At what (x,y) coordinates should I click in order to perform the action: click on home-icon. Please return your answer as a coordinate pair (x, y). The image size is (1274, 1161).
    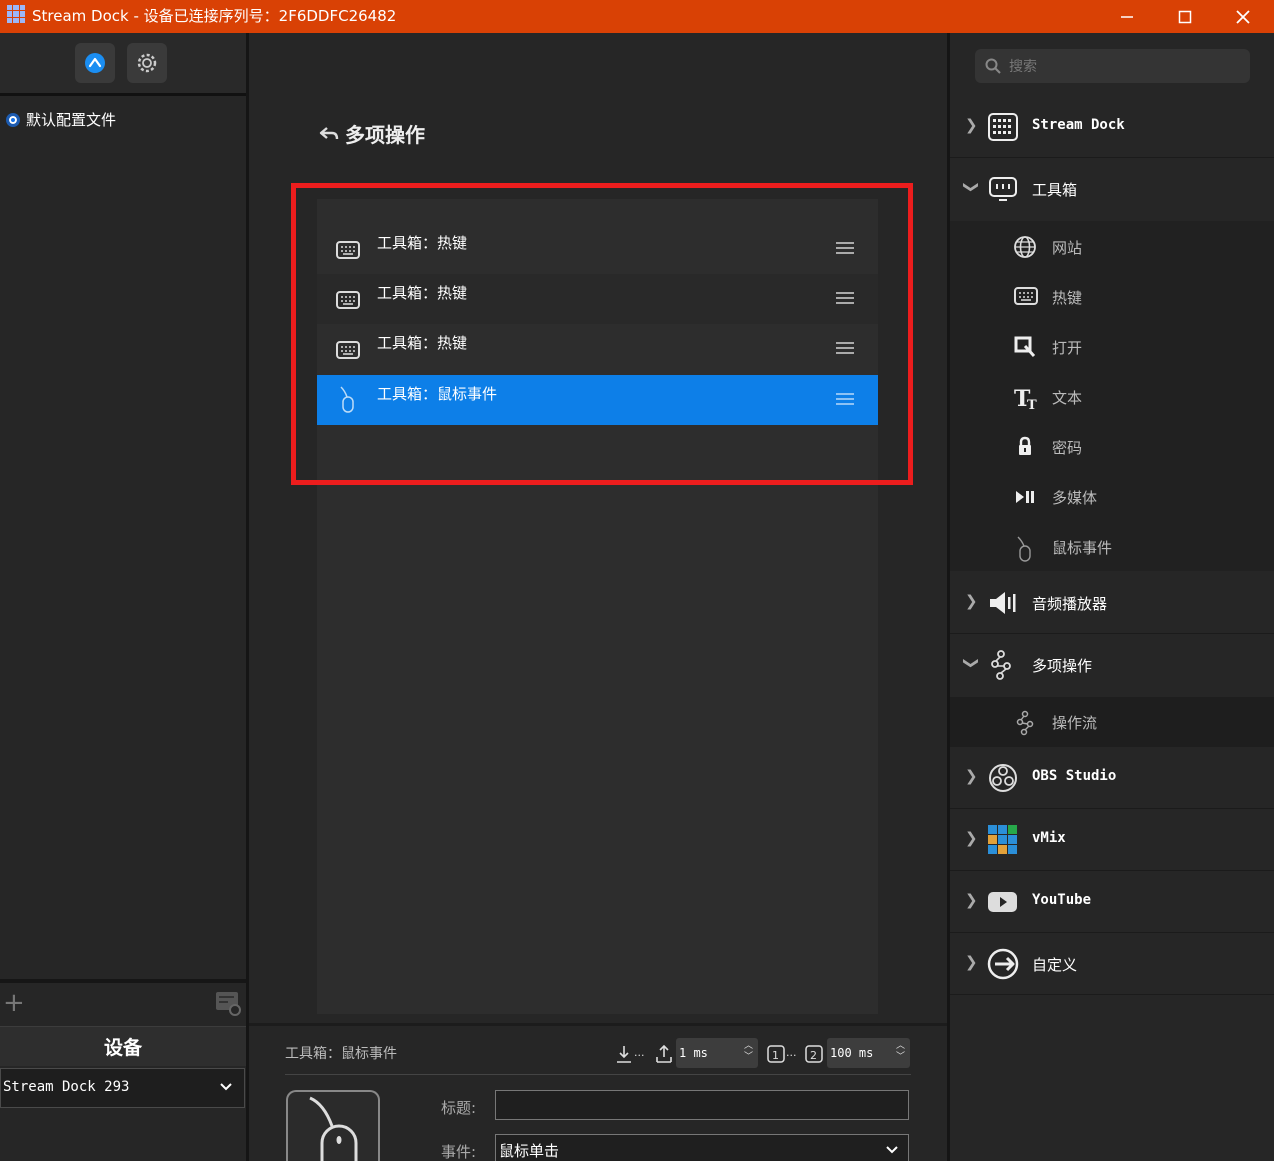
    Looking at the image, I should click on (95, 63).